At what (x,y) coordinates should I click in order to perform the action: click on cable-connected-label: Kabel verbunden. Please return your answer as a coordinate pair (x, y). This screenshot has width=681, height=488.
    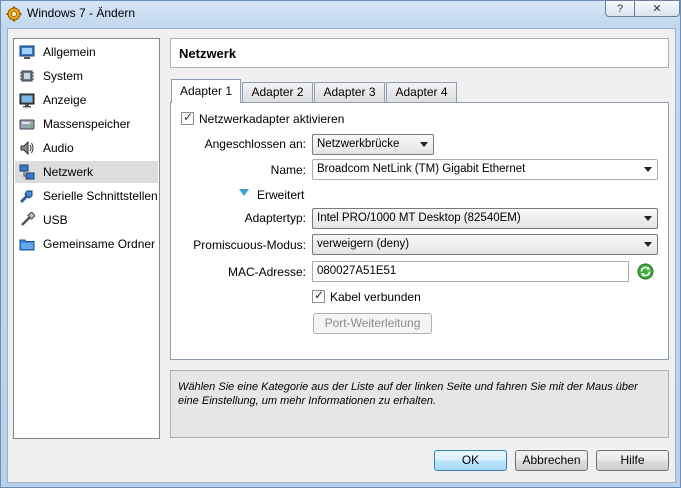
    Looking at the image, I should click on (375, 297).